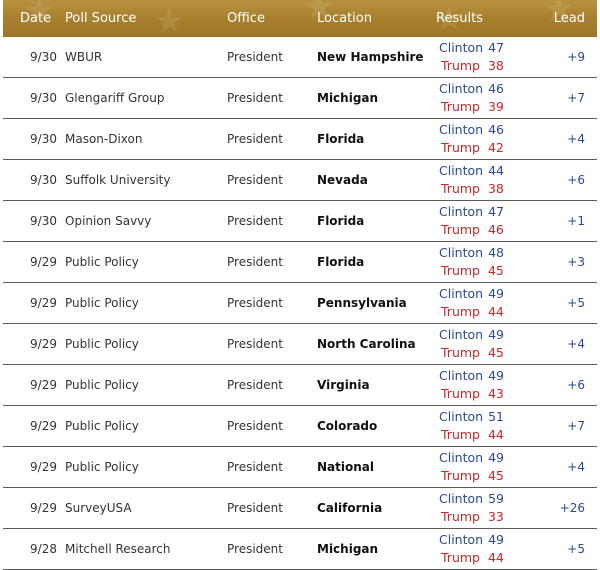 The height and width of the screenshot is (570, 600). I want to click on column-header-poll-source: Poll Source, so click(101, 18).